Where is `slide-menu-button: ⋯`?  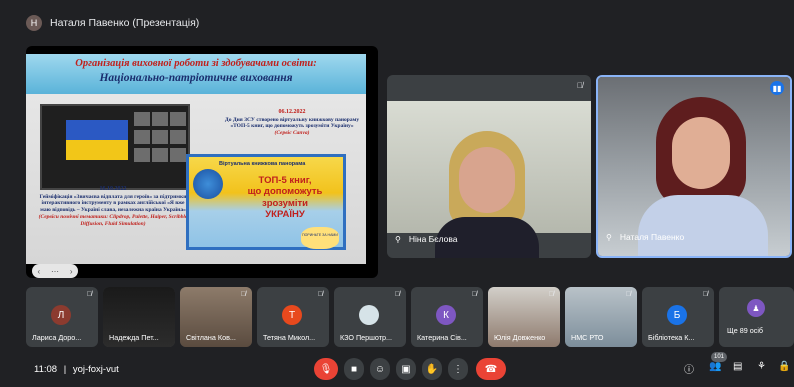 slide-menu-button: ⋯ is located at coordinates (55, 271).